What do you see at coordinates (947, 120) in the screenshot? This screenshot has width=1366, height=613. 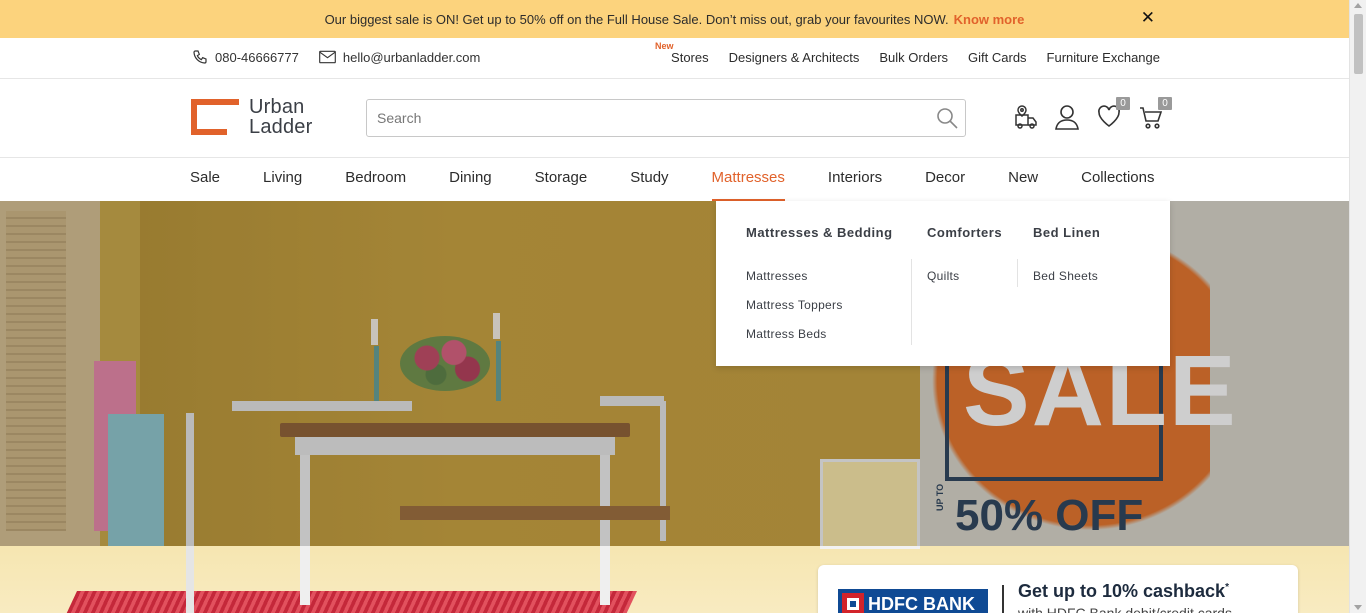 I see `search-icon` at bounding box center [947, 120].